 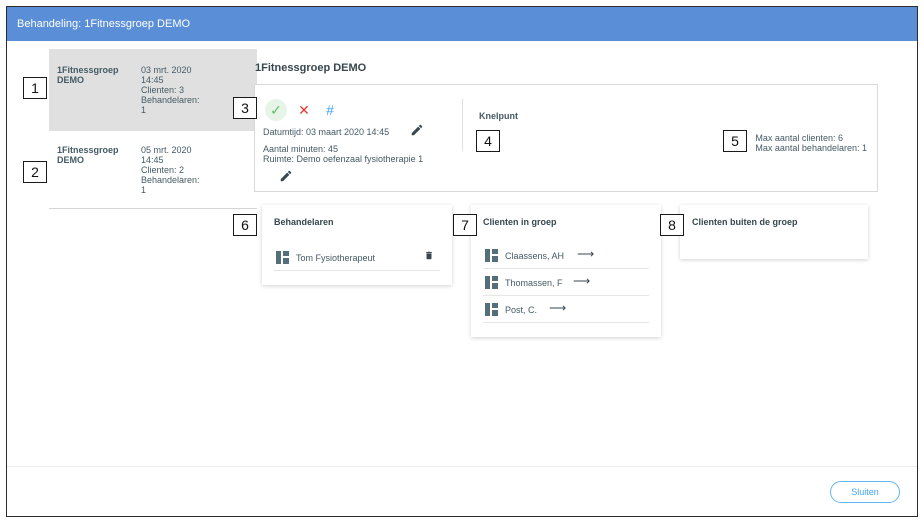 I want to click on edit-room-icon, so click(x=286, y=176).